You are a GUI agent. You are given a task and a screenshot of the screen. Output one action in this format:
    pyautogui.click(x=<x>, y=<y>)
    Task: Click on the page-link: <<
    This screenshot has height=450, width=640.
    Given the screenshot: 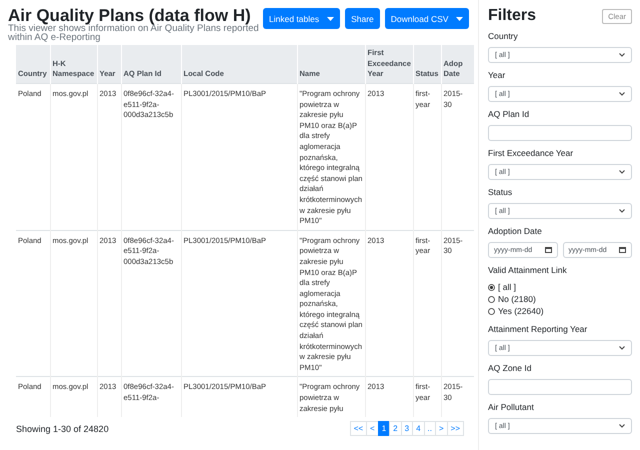 What is the action you would take?
    pyautogui.click(x=359, y=428)
    